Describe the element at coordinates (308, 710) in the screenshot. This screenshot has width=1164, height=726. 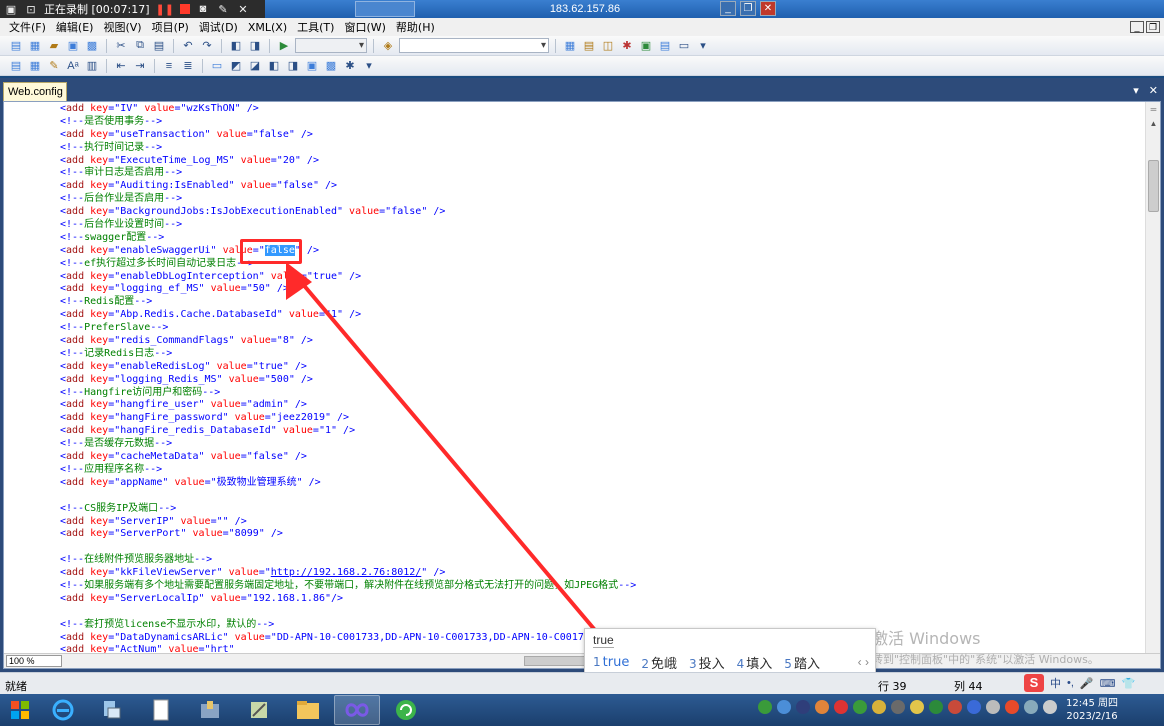
I see `explorer-taskbar-icon` at that location.